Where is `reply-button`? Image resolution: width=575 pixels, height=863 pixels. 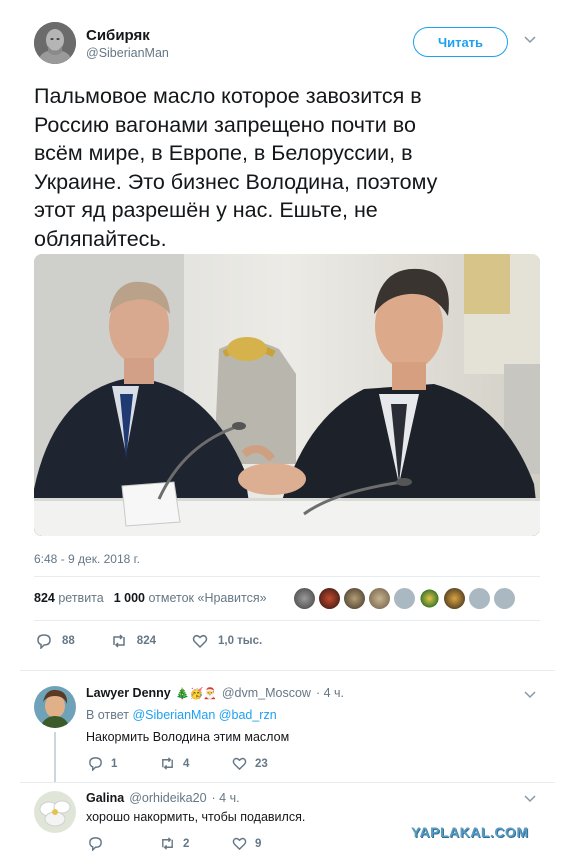 reply-button is located at coordinates (124, 843).